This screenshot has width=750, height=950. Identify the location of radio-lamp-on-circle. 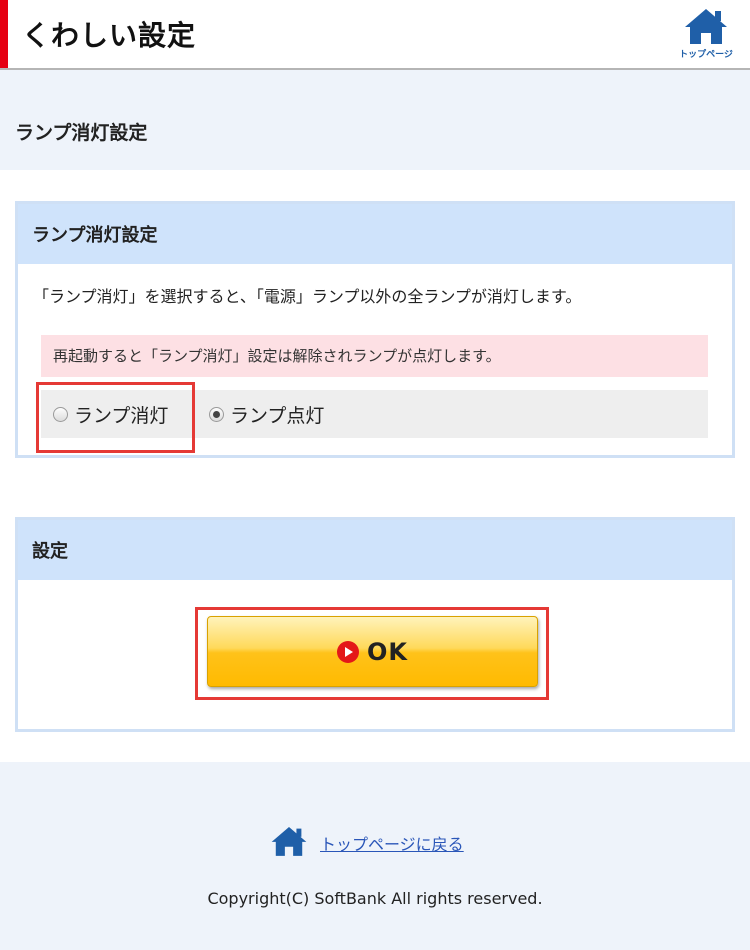
(216, 414).